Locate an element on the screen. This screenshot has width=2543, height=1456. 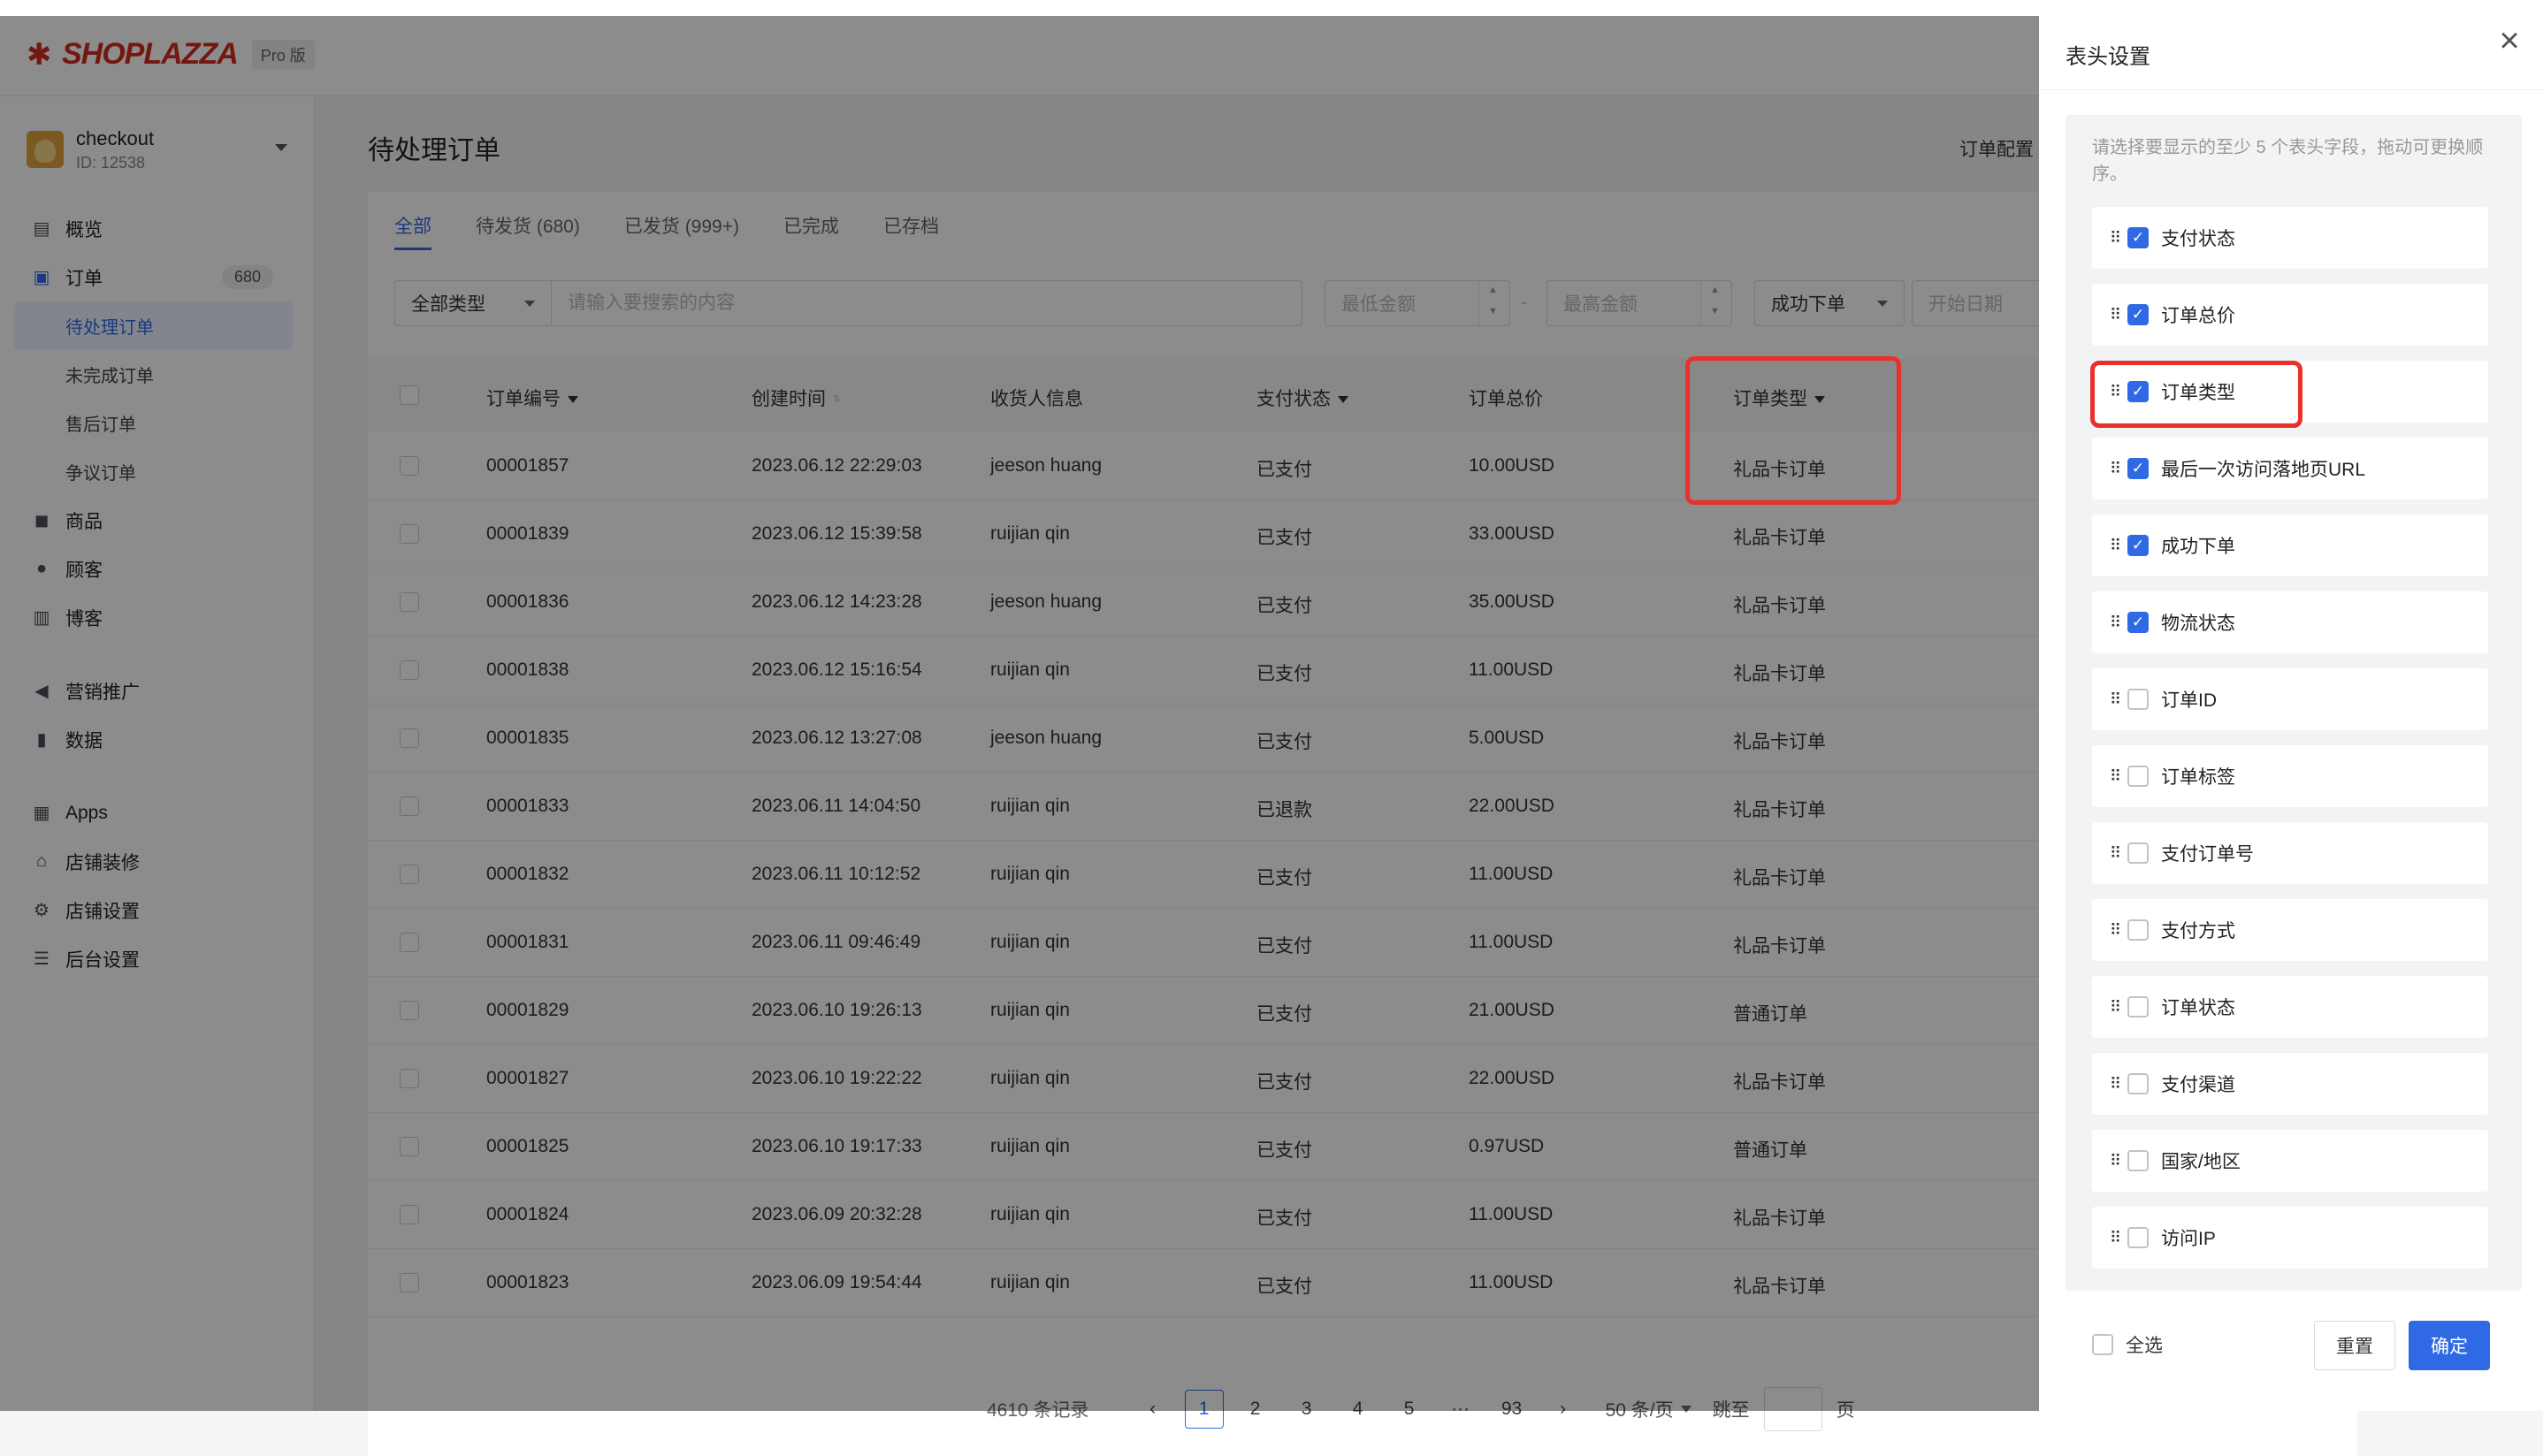
column-field-row: ⠿ ✓ 物流状态 is located at coordinates (2290, 622).